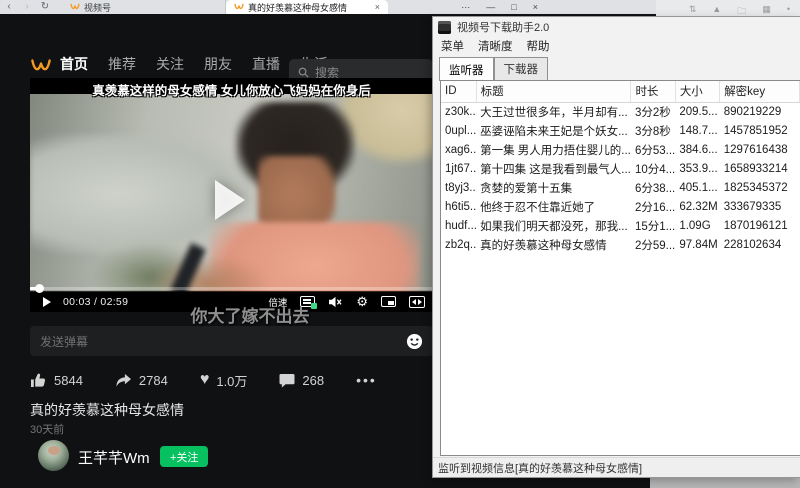 The width and height of the screenshot is (800, 488). I want to click on author-avatar, so click(53, 455).